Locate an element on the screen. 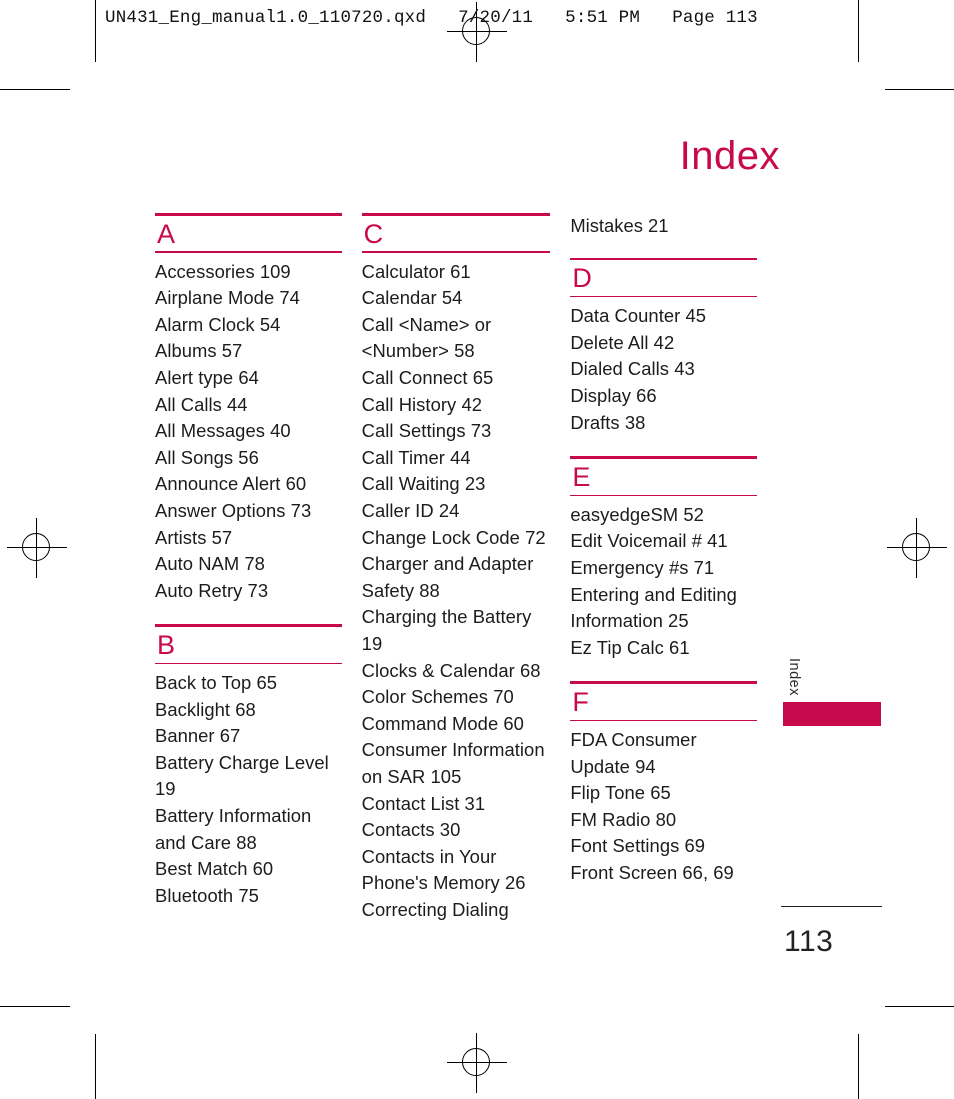 The height and width of the screenshot is (1099, 954). registration-mark-bottom is located at coordinates (477, 1063).